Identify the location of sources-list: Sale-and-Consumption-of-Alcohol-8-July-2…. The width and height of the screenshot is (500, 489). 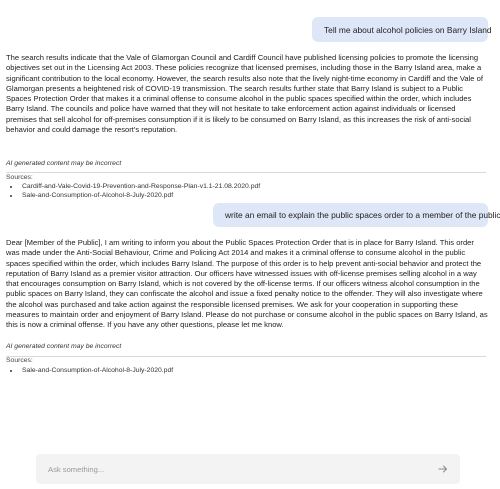
(90, 370).